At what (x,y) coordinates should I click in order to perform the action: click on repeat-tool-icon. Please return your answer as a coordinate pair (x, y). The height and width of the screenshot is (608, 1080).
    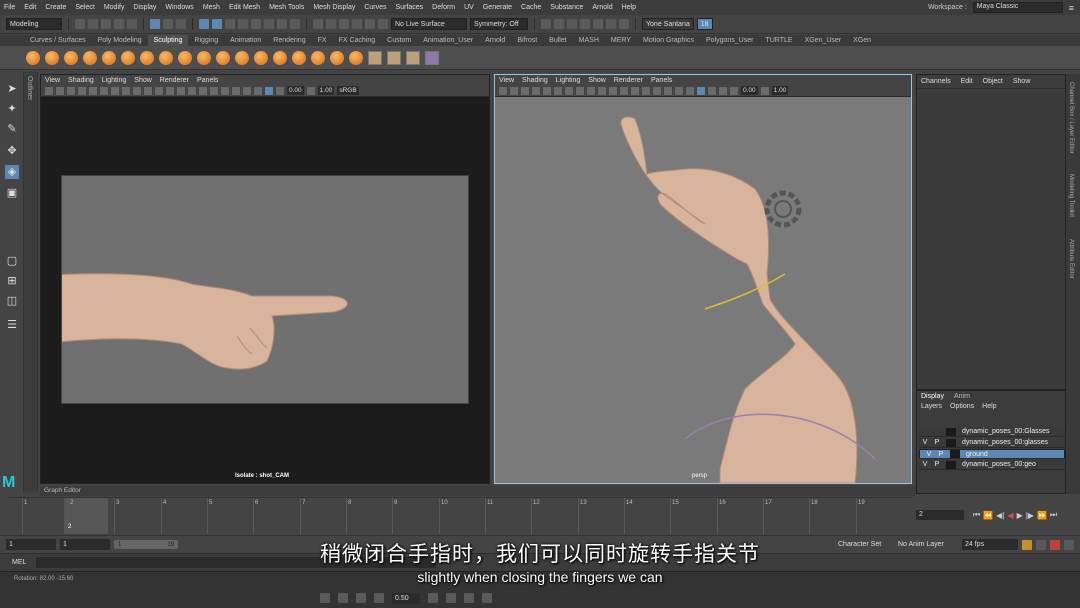
    Looking at the image, I should click on (185, 57).